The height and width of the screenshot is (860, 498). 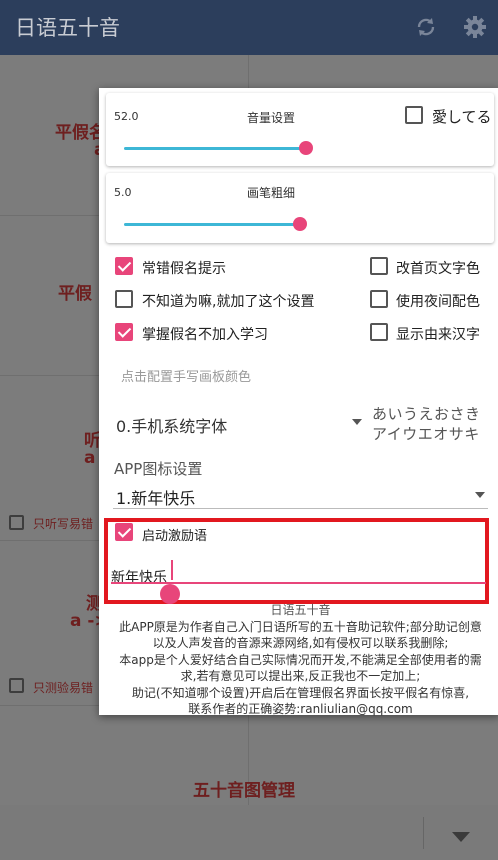 What do you see at coordinates (300, 692) in the screenshot?
I see `about-line: 助记(不知道哪个设置)开启后在管理假名界面长按平假名有惊喜,` at bounding box center [300, 692].